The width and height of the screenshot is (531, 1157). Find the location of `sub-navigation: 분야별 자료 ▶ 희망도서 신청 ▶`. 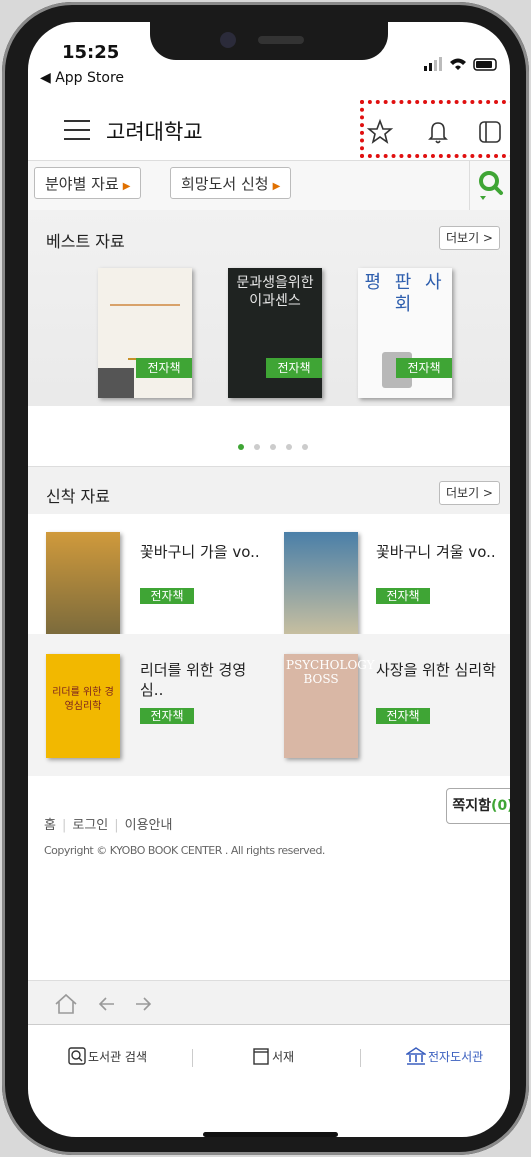

sub-navigation: 분야별 자료 ▶ 희망도서 신청 ▶ is located at coordinates (269, 186).